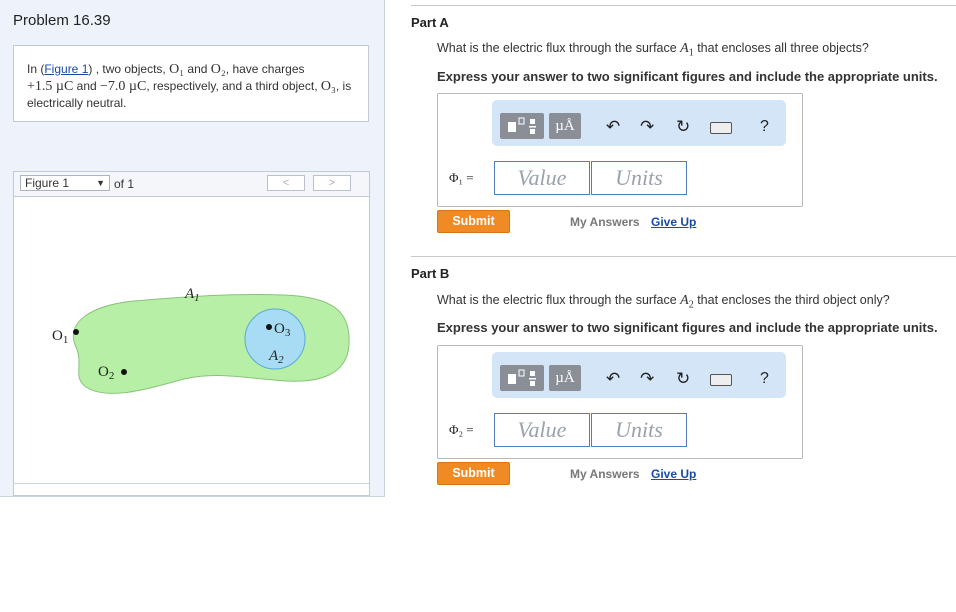 This screenshot has width=956, height=612. What do you see at coordinates (639, 375) in the screenshot?
I see `part-b-math-toolbar: µÅ ↶ ↷ ↻ ?` at bounding box center [639, 375].